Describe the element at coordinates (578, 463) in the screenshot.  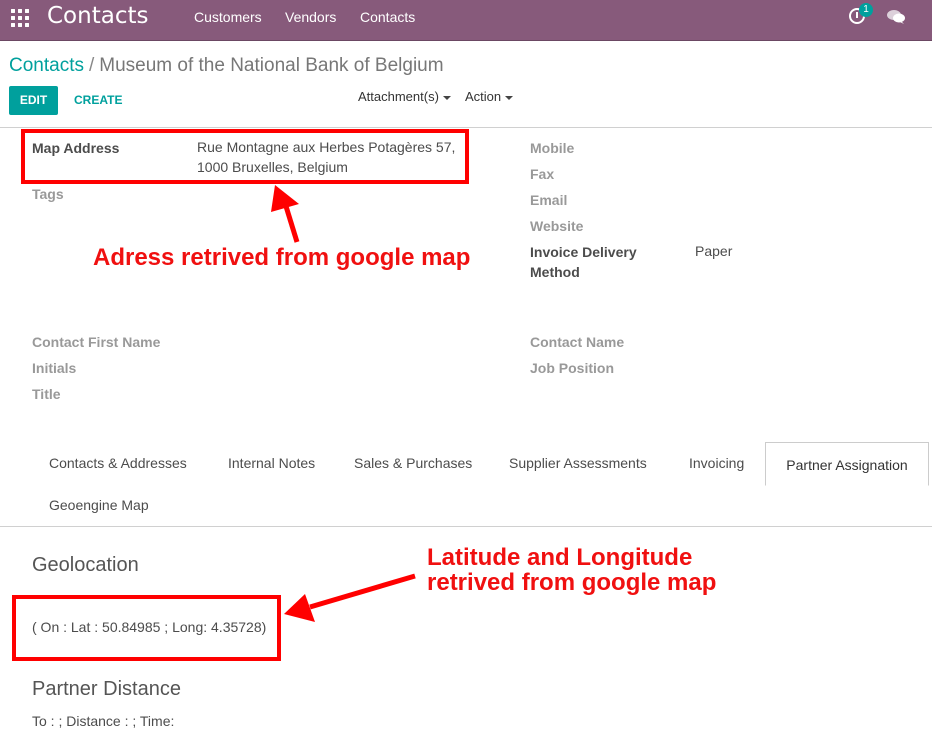
I see `tab-supplier-assessments: Supplier Assessments` at that location.